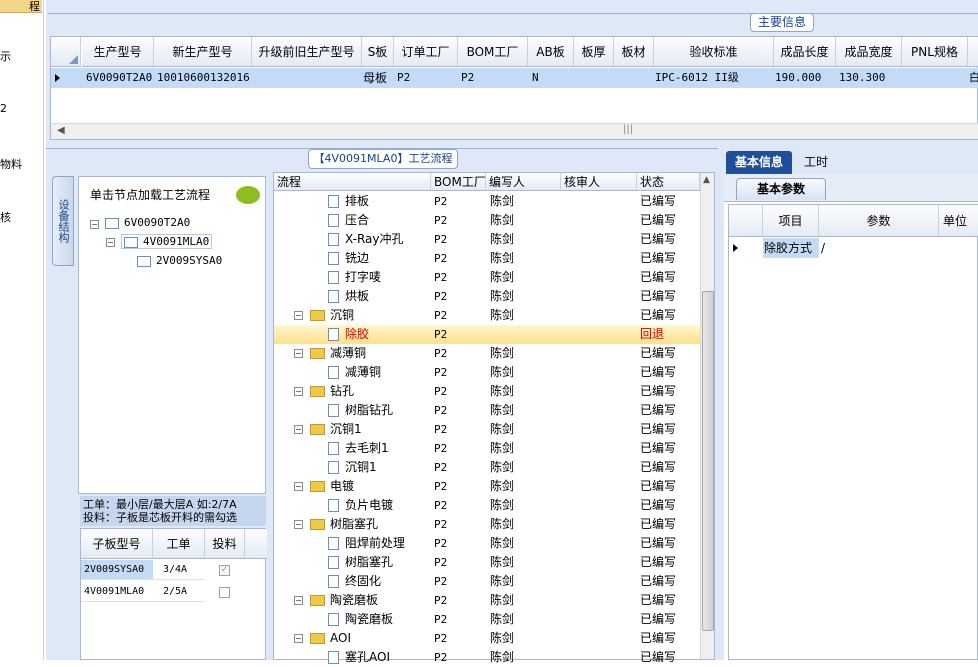  What do you see at coordinates (117, 544) in the screenshot?
I see `column-header: 子板型号` at bounding box center [117, 544].